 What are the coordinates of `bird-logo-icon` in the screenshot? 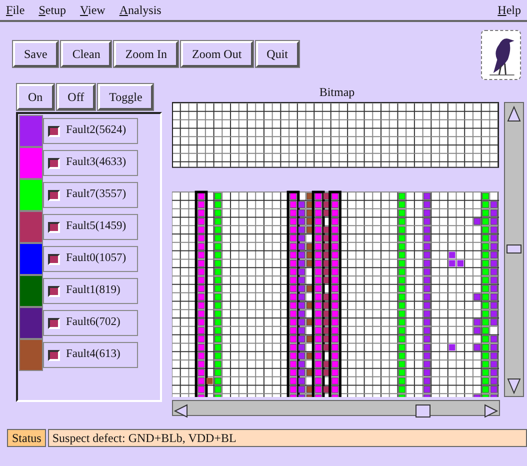 It's located at (501, 55).